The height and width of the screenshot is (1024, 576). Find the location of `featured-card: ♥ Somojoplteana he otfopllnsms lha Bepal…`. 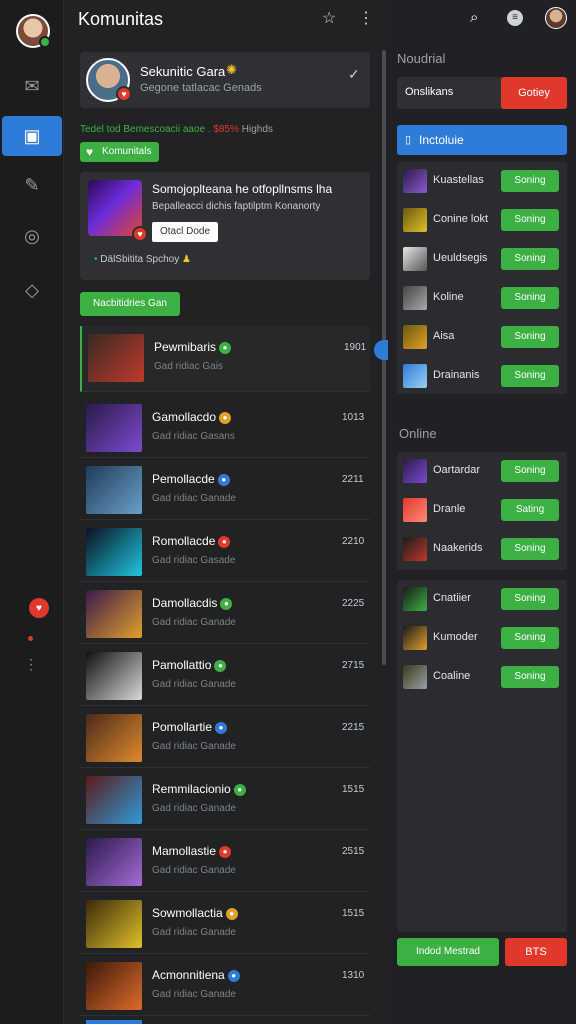

featured-card: ♥ Somojoplteana he otfopllnsms lha Bepal… is located at coordinates (225, 226).